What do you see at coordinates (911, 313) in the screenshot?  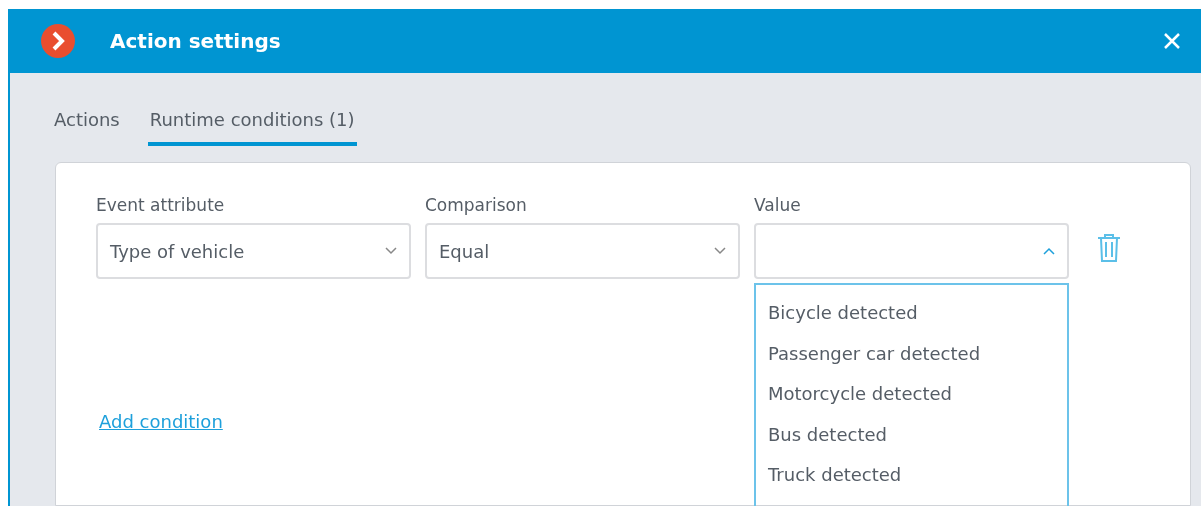 I see `dropdown-option: Bicycle detected` at bounding box center [911, 313].